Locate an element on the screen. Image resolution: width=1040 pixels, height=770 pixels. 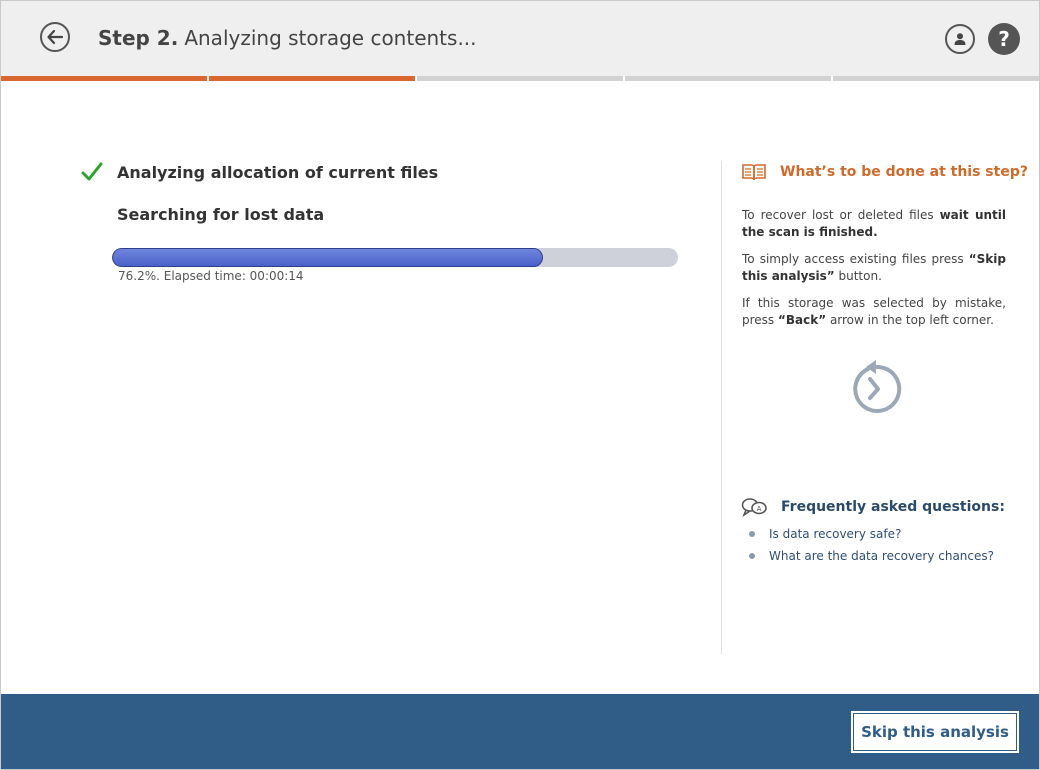
scan-progress-bar is located at coordinates (395, 257).